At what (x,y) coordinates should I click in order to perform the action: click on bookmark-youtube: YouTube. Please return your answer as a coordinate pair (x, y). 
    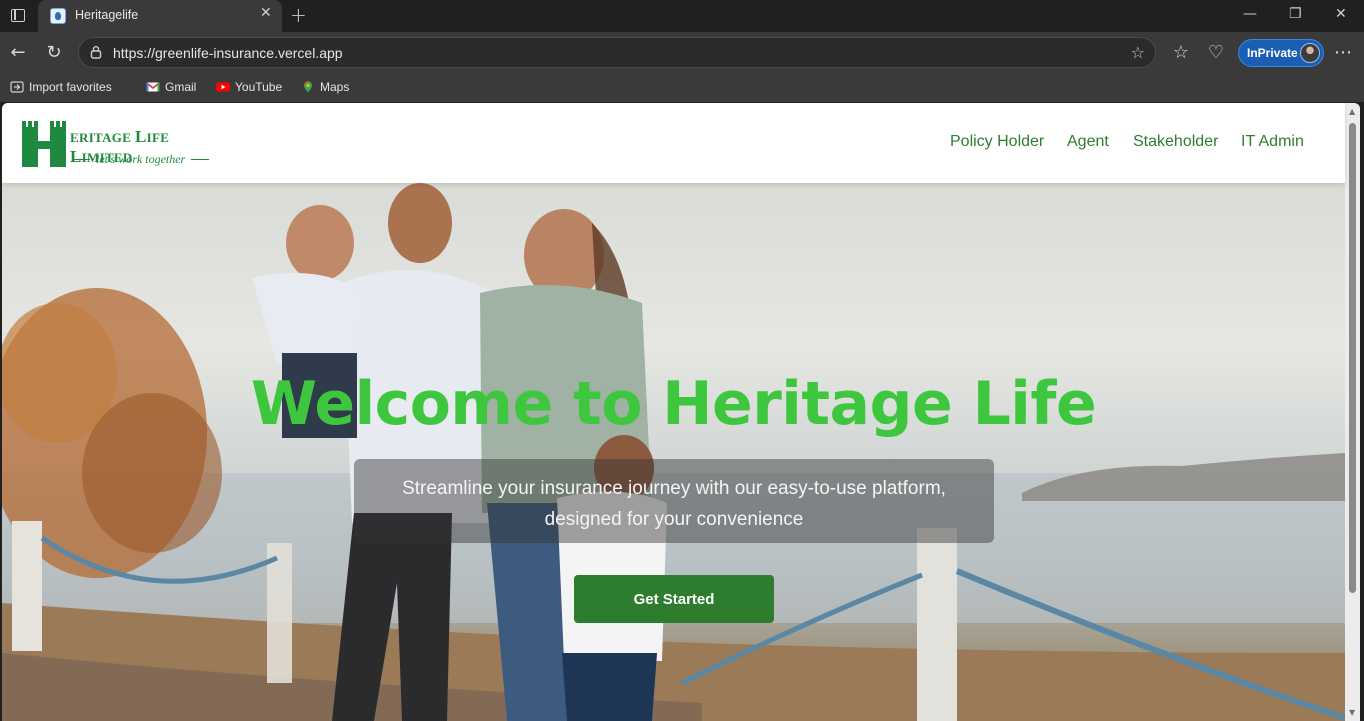
    Looking at the image, I should click on (249, 87).